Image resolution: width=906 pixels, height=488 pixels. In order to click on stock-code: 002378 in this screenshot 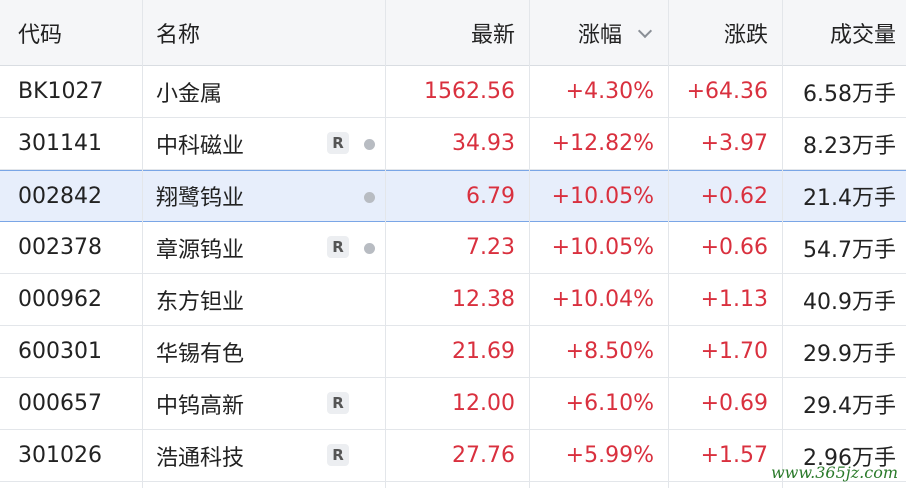, I will do `click(60, 247)`.